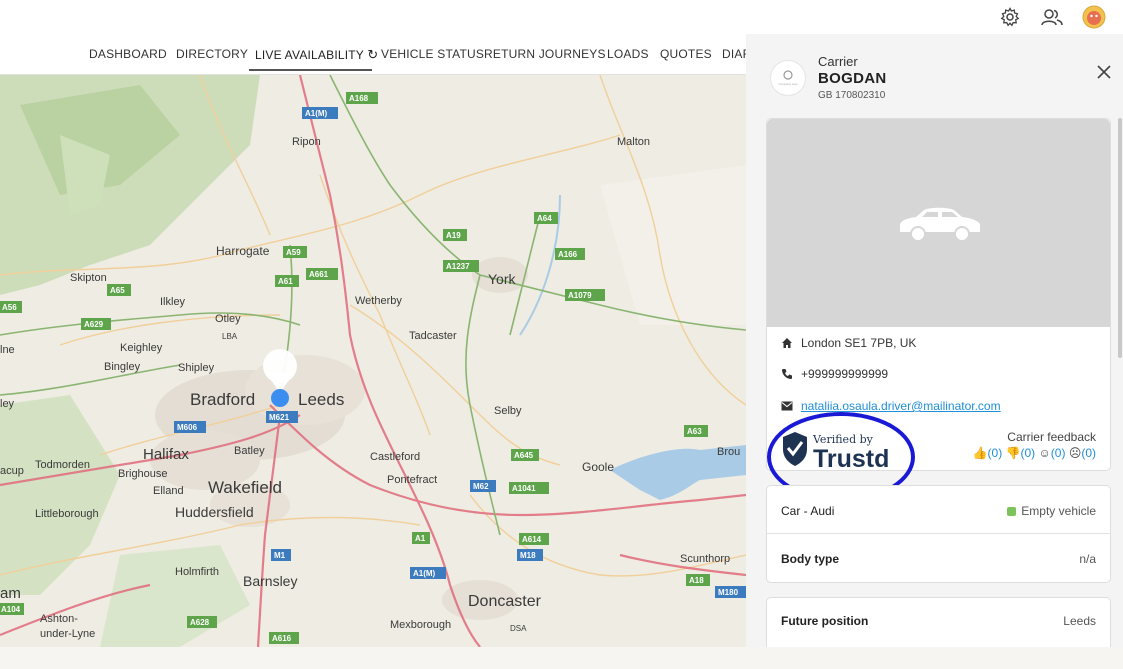  Describe the element at coordinates (212, 54) in the screenshot. I see `tab-directory: DIRECTORY` at that location.